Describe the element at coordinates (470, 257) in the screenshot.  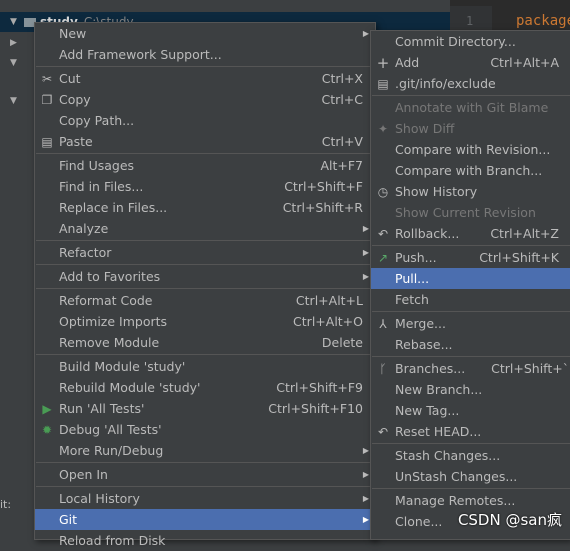
I see `git-push: ↗ Push... Ctrl+Shift+K` at that location.